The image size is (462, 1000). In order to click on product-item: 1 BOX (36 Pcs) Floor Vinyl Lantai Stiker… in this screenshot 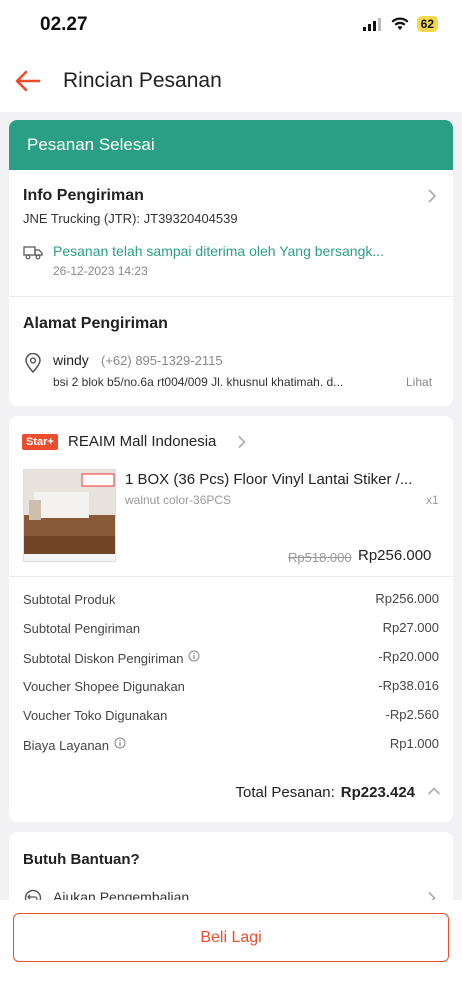, I will do `click(231, 520)`.